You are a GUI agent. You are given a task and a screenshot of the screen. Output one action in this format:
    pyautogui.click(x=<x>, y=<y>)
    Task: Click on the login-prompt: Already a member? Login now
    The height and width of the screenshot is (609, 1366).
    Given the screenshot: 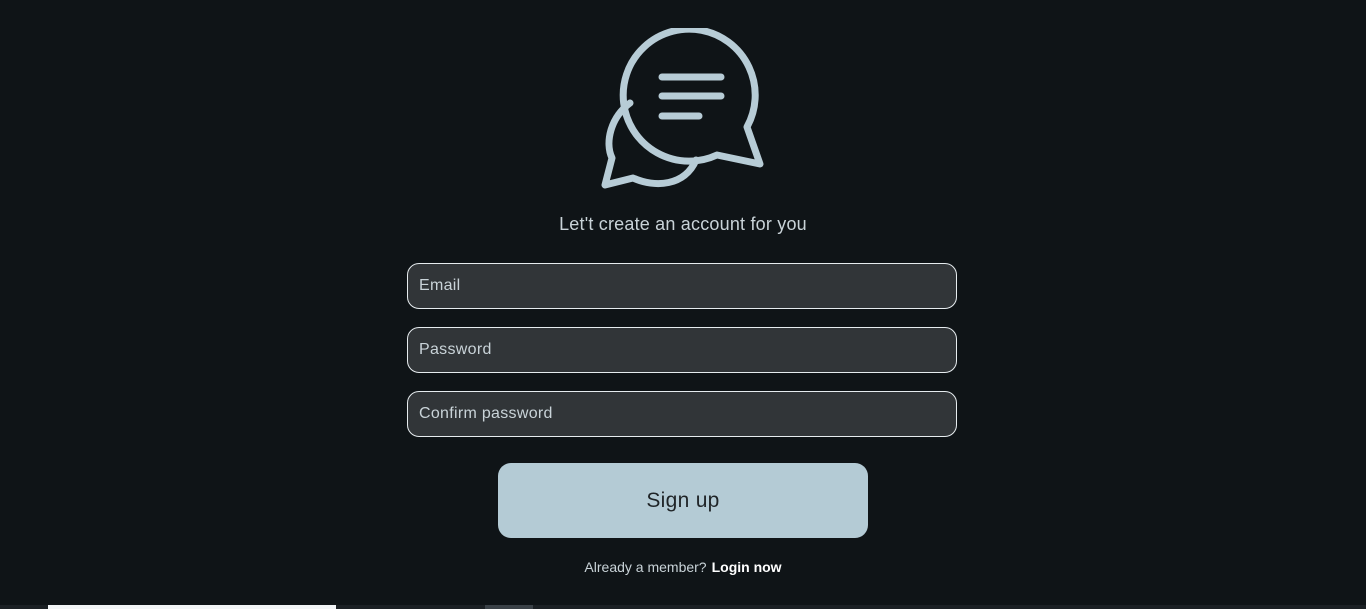 What is the action you would take?
    pyautogui.click(x=683, y=567)
    